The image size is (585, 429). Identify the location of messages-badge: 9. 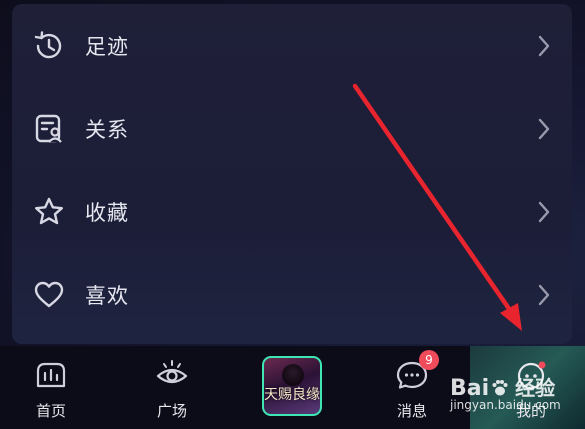
(429, 360).